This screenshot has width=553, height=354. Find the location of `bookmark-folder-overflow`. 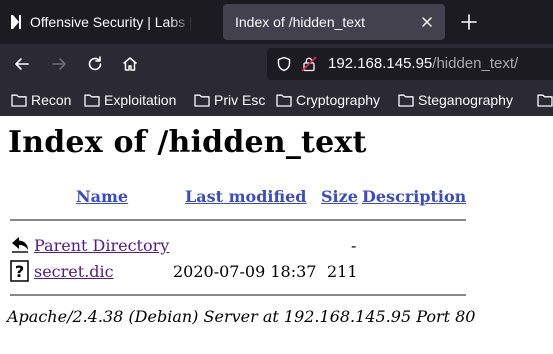

bookmark-folder-overflow is located at coordinates (545, 100).